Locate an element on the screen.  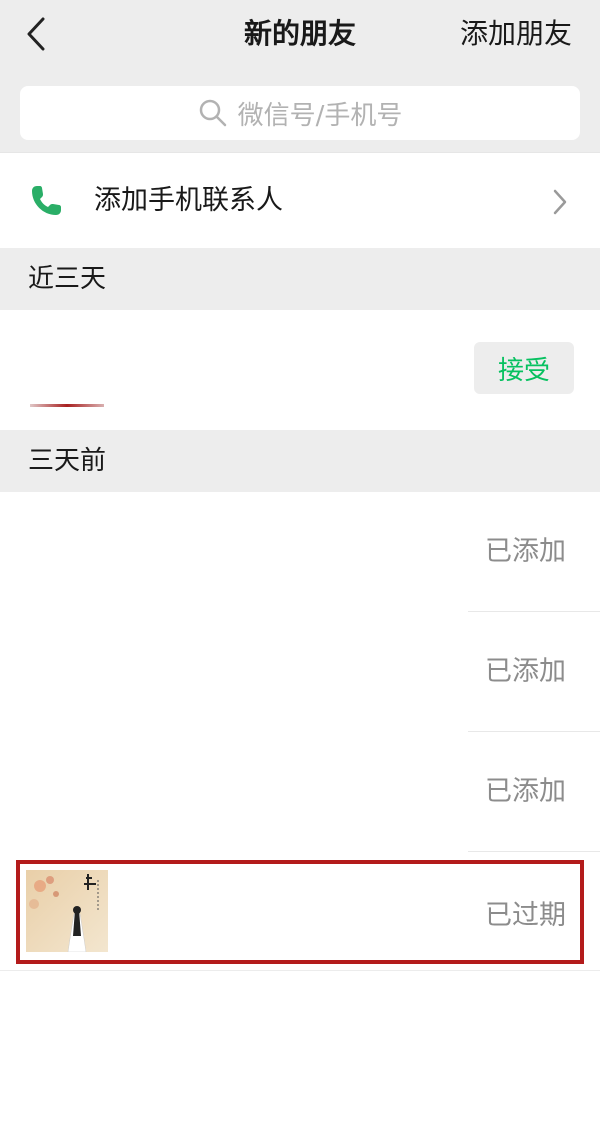
add-phone-contacts-row: 添加手机联系人 is located at coordinates (300, 200).